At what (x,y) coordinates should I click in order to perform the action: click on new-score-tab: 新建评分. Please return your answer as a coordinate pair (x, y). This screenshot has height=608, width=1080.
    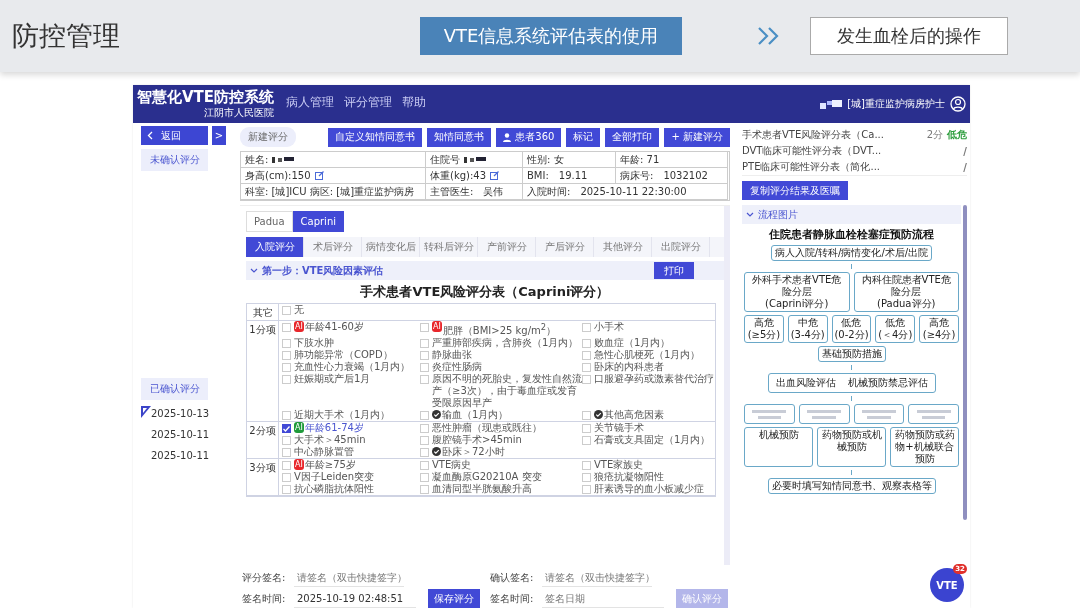
    Looking at the image, I should click on (268, 137).